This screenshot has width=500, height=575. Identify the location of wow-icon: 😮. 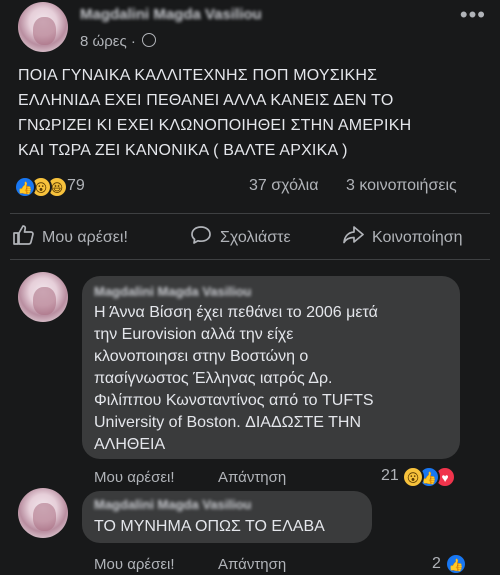
(413, 477).